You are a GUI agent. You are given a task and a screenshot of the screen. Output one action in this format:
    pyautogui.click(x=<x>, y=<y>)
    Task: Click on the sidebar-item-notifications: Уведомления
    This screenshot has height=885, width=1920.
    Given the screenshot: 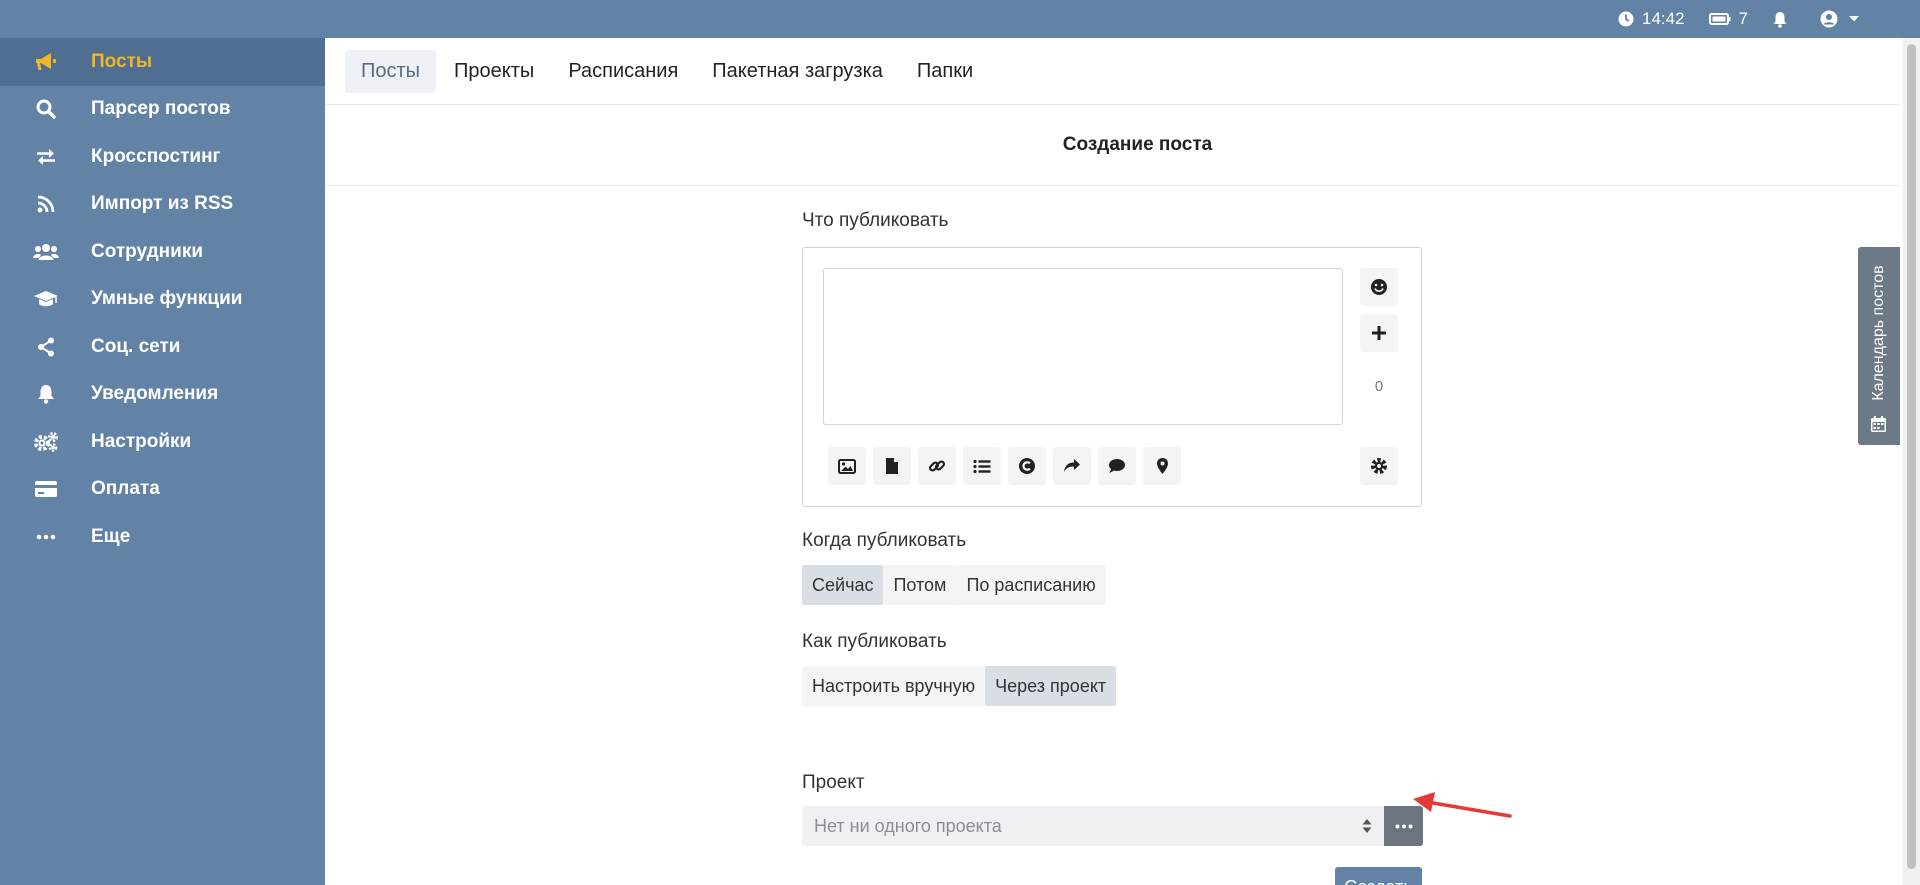 What is the action you would take?
    pyautogui.click(x=162, y=395)
    